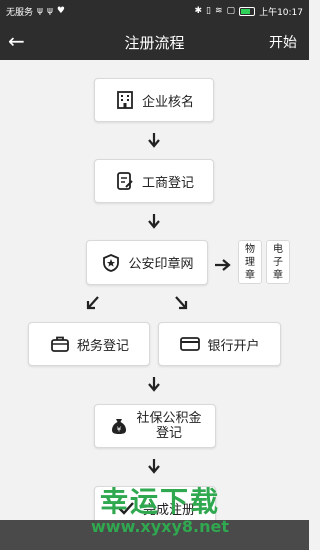 The image size is (320, 550). I want to click on step-business-reg-card: 工商登记, so click(154, 181).